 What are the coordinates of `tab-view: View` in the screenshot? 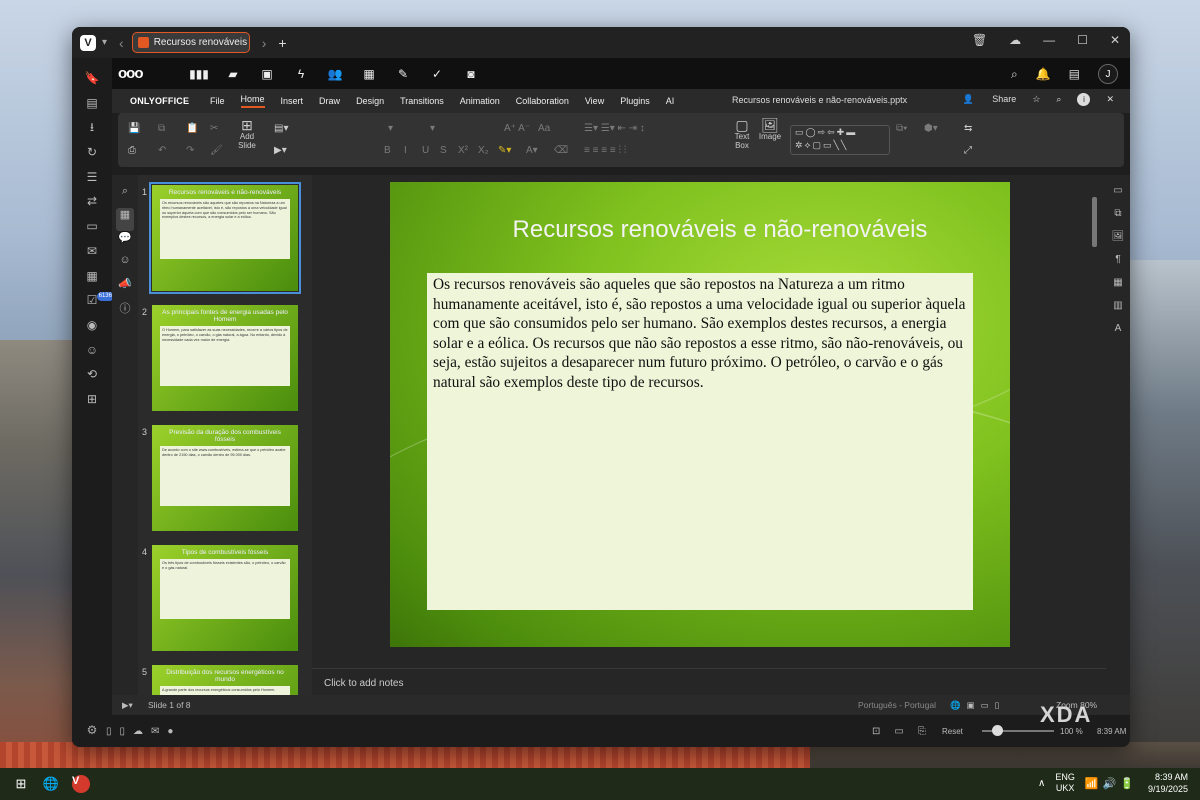 It's located at (594, 101).